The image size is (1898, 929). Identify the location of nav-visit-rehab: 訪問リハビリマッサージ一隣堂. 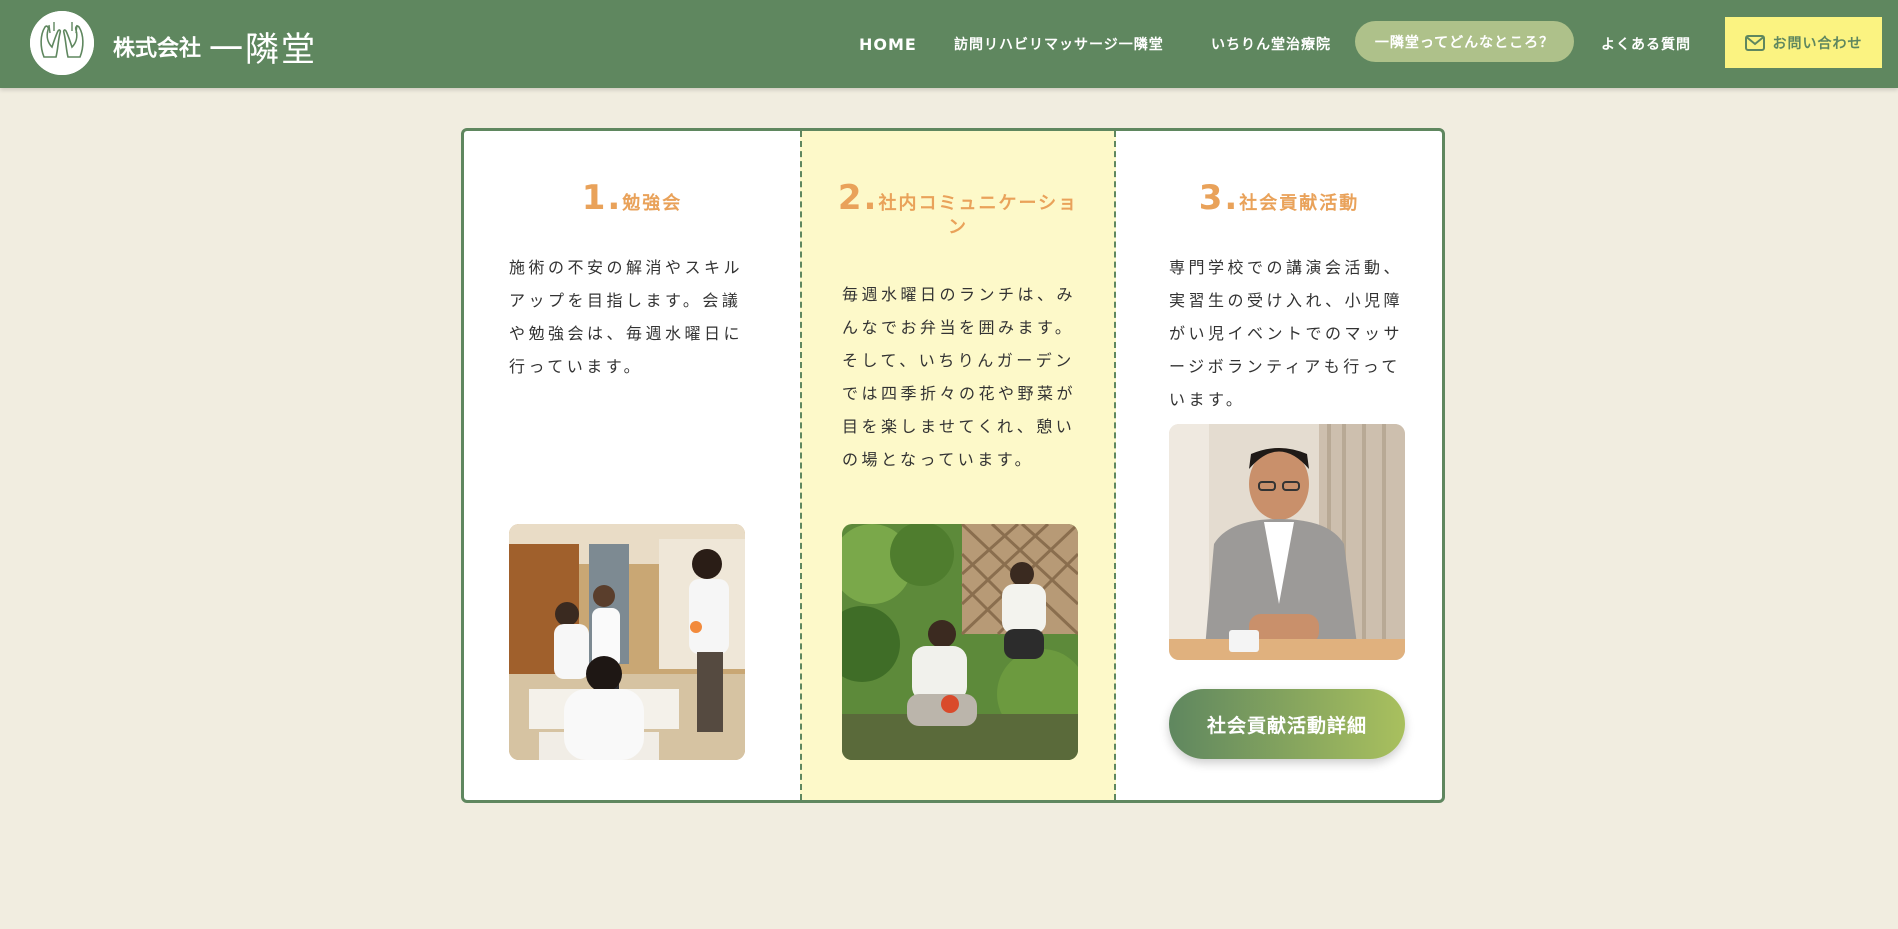
(1059, 44).